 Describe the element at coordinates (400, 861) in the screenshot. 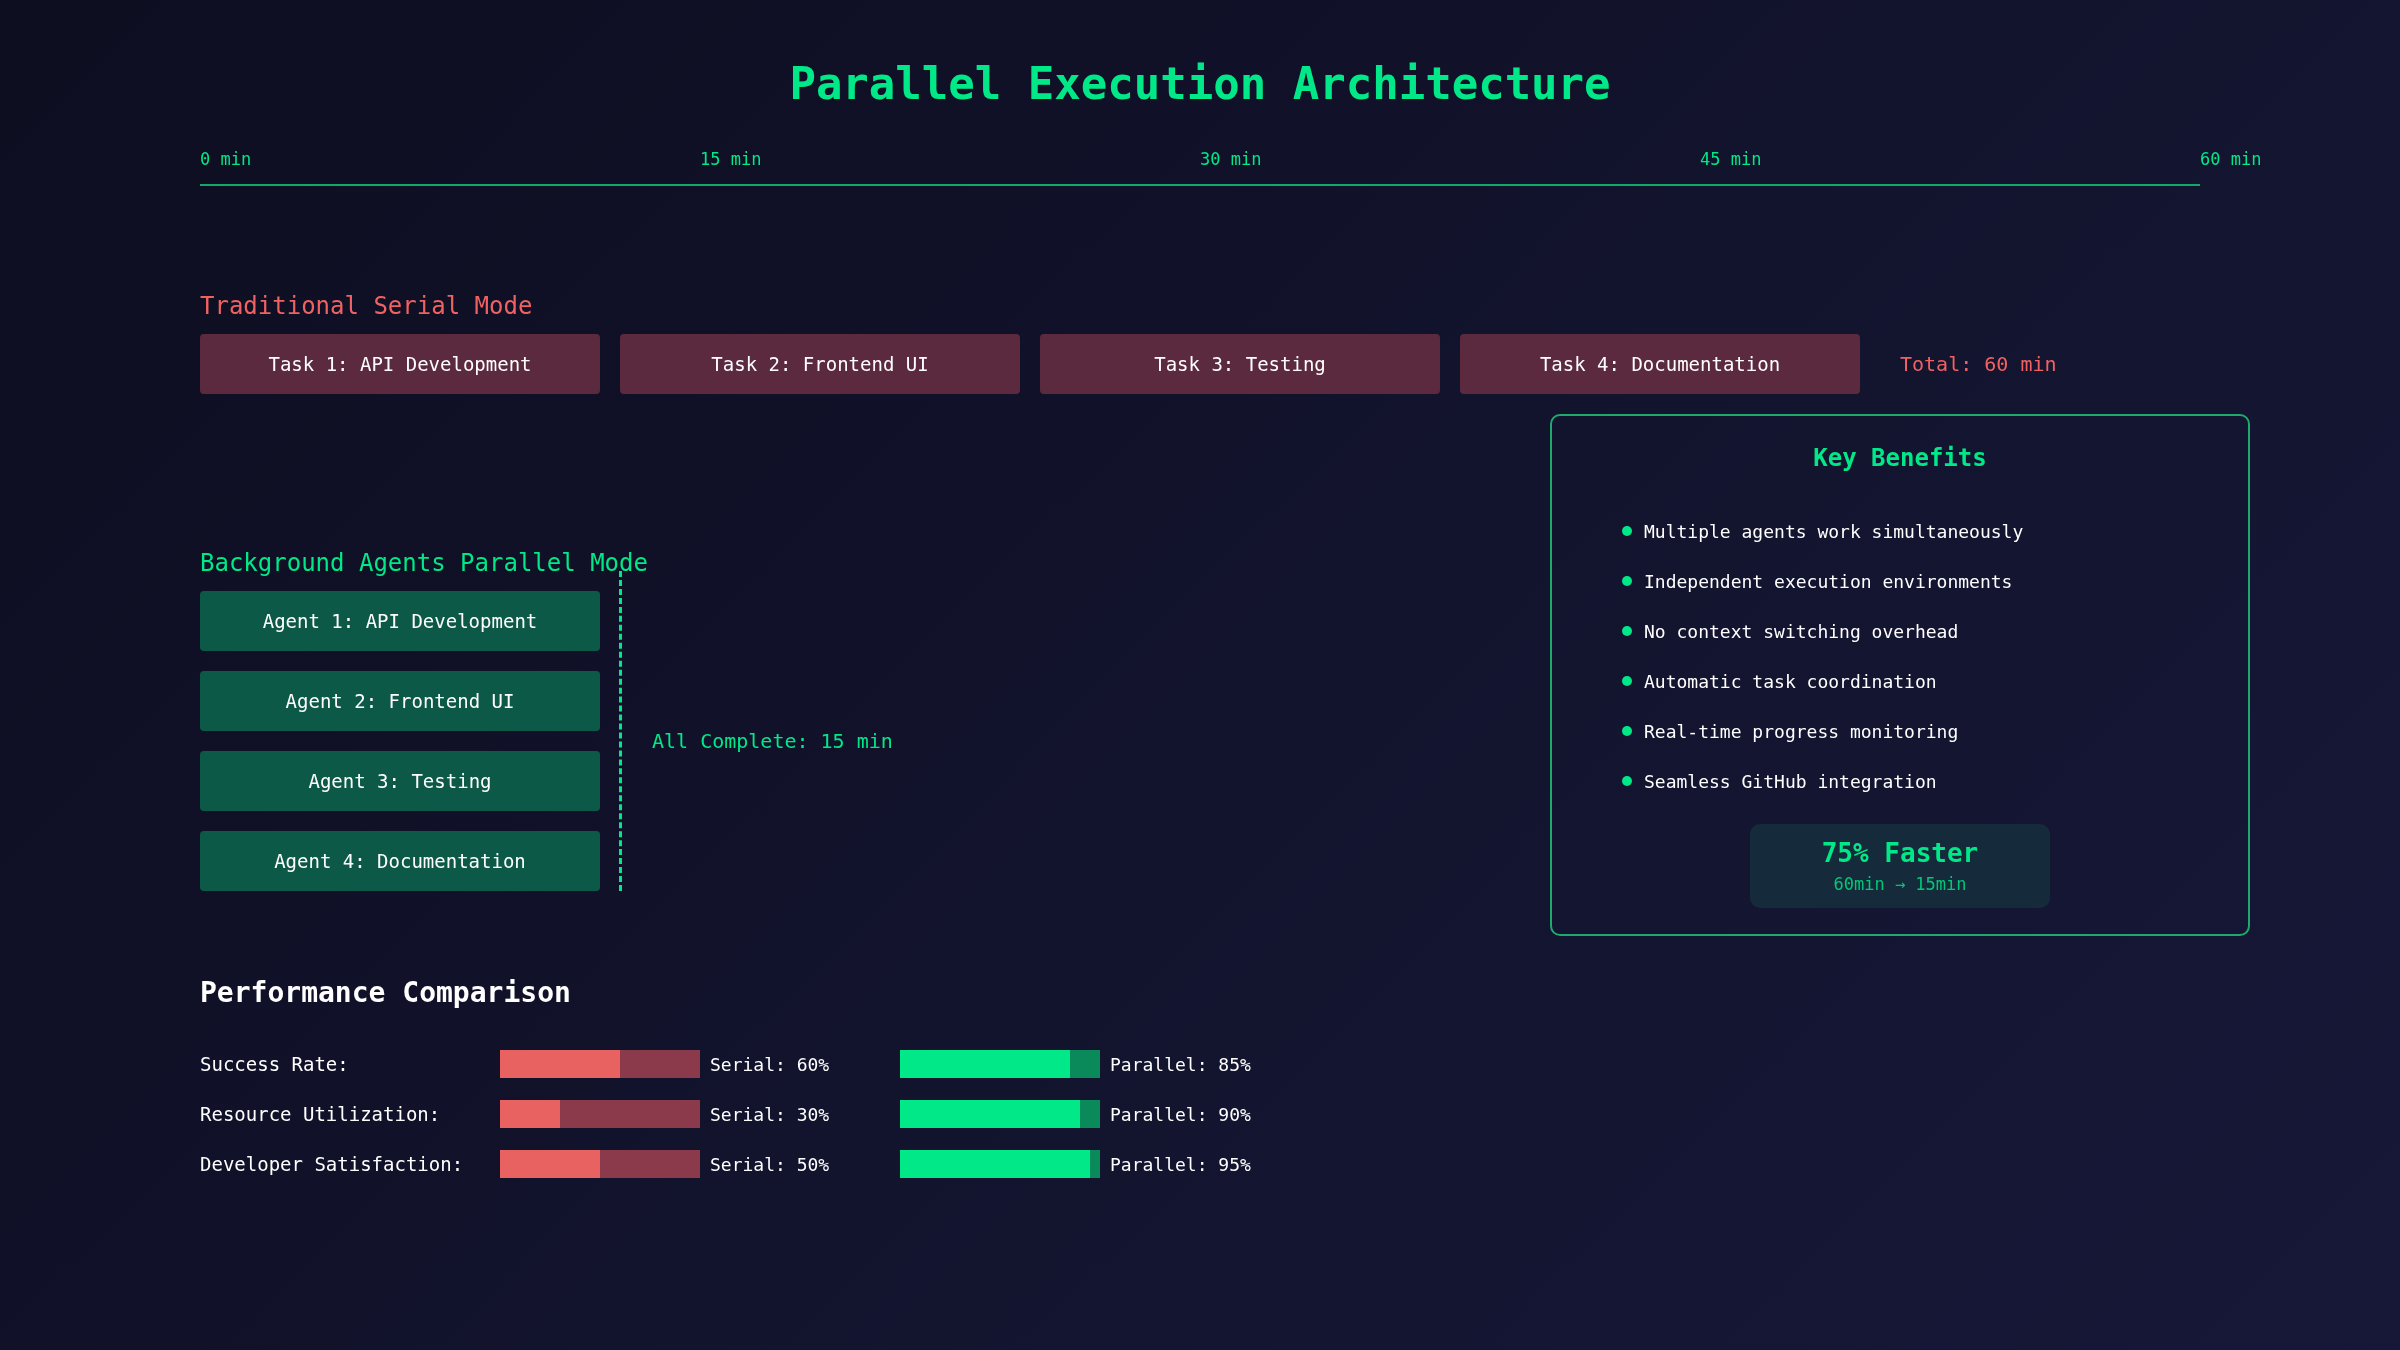

I see `agent-block: Agent 4: Documentation` at that location.